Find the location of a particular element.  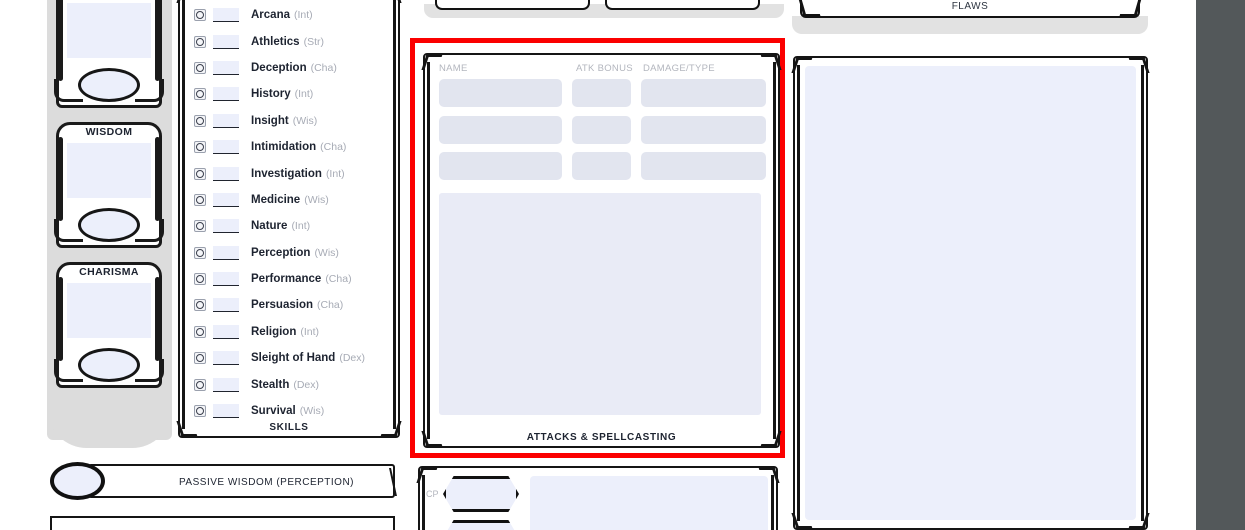

skill-row: Arcana (Int) is located at coordinates (291, 15).